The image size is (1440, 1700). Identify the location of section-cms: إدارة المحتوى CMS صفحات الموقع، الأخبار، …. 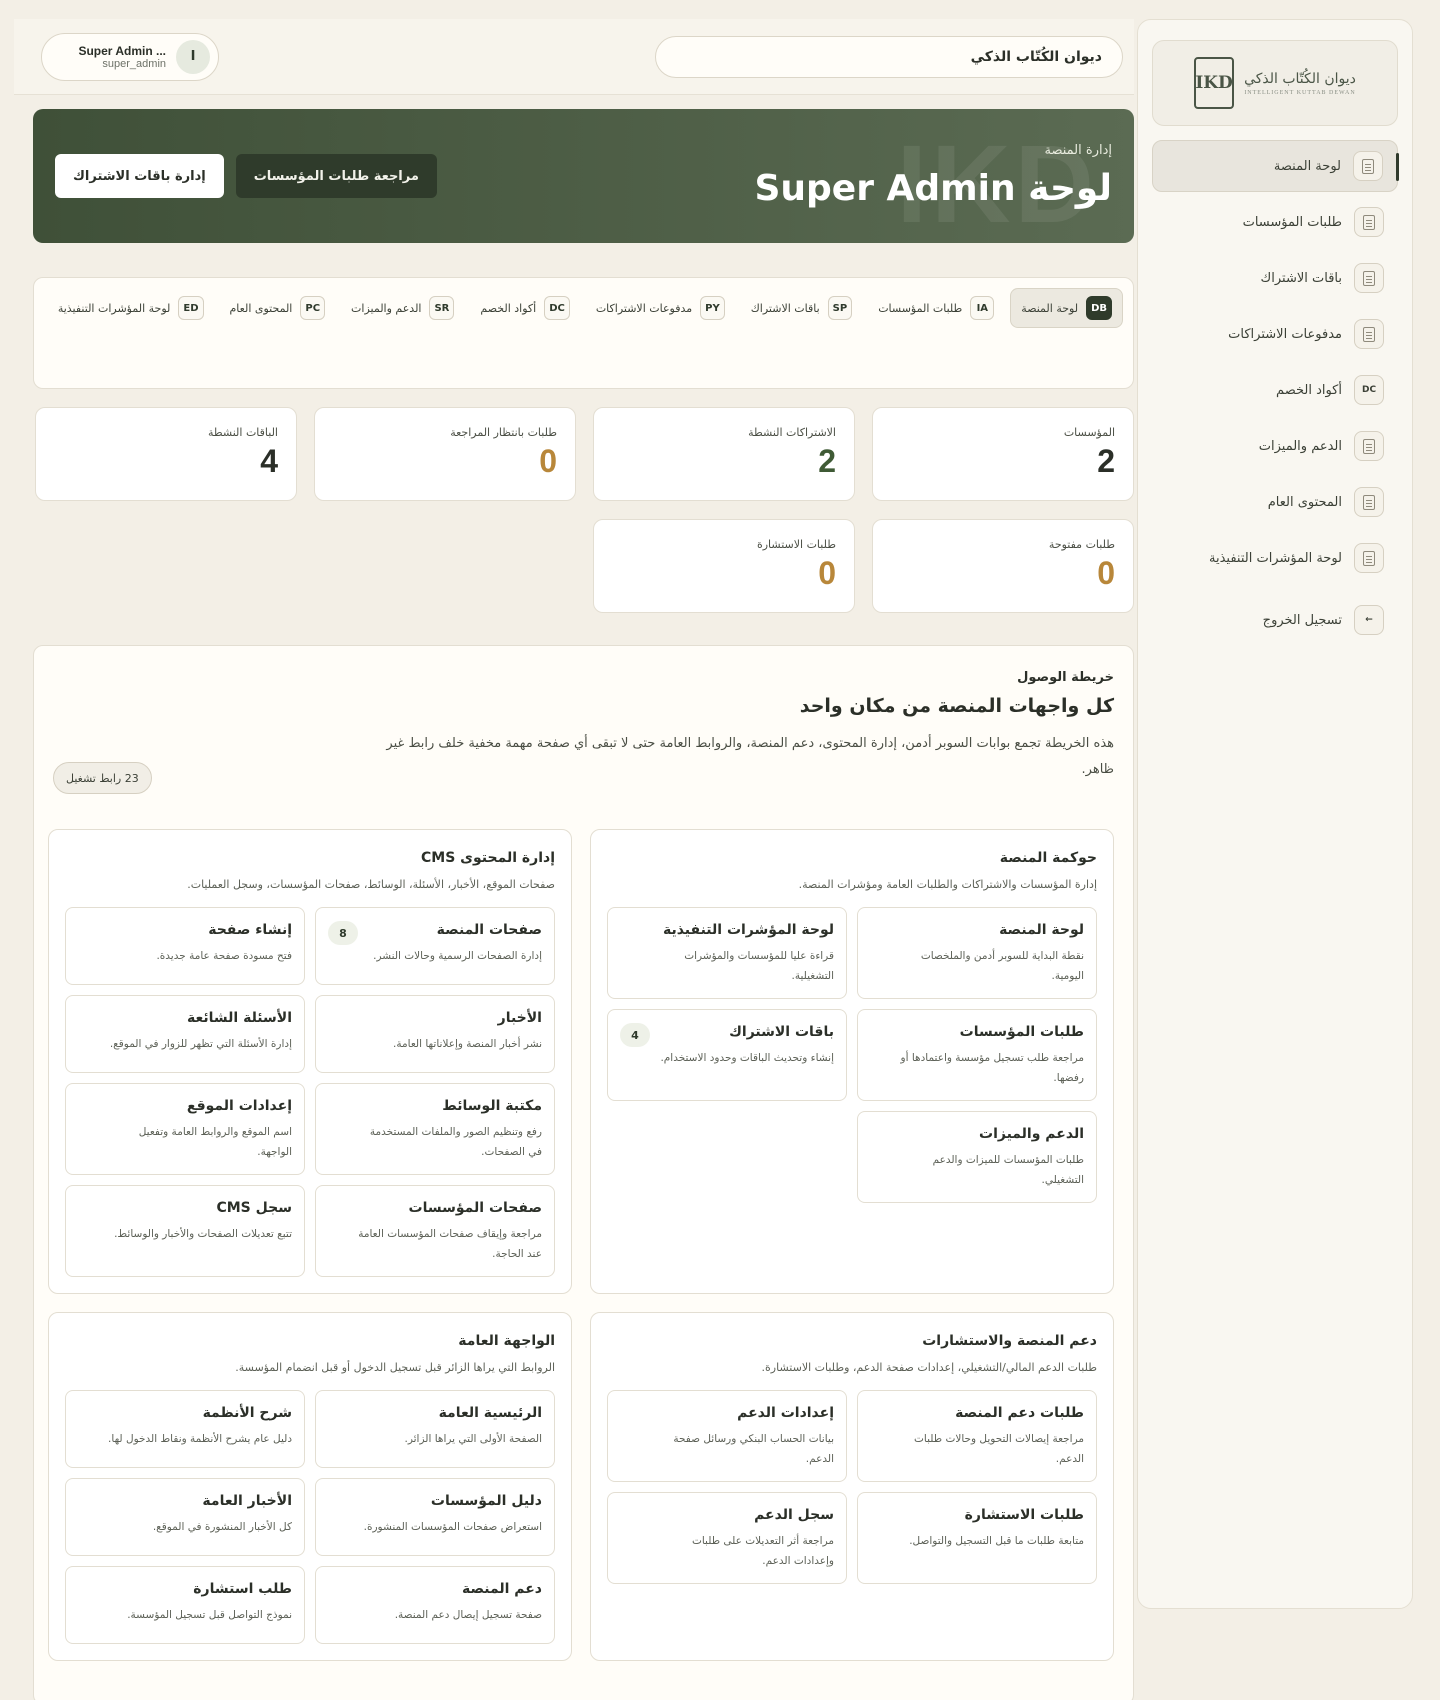
(310, 1061).